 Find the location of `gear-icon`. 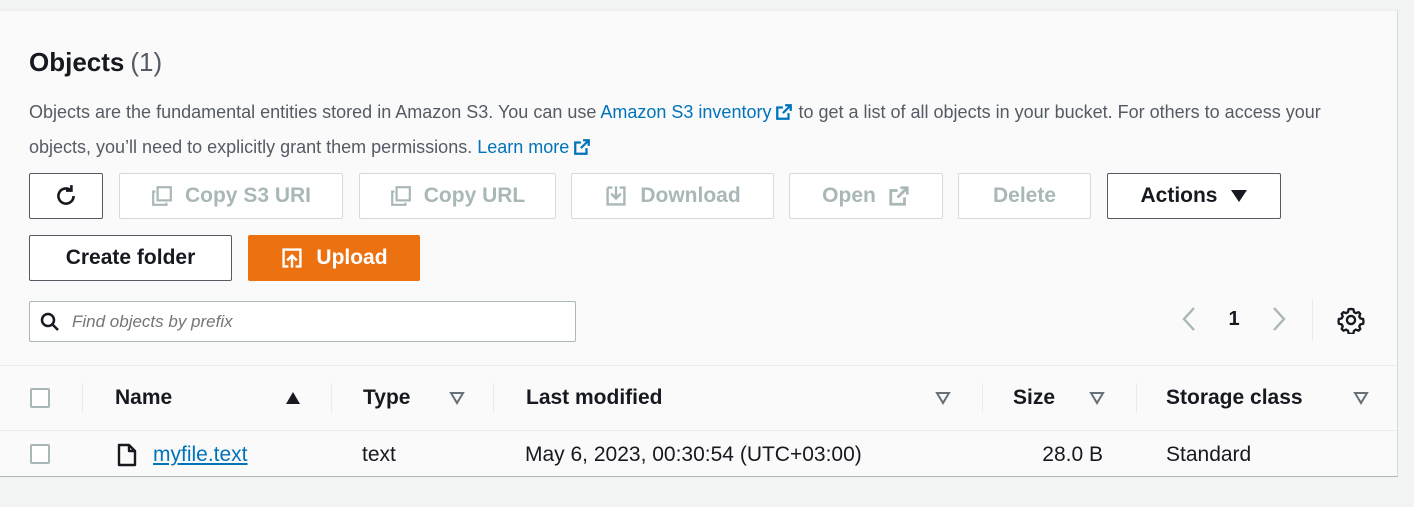

gear-icon is located at coordinates (1351, 320).